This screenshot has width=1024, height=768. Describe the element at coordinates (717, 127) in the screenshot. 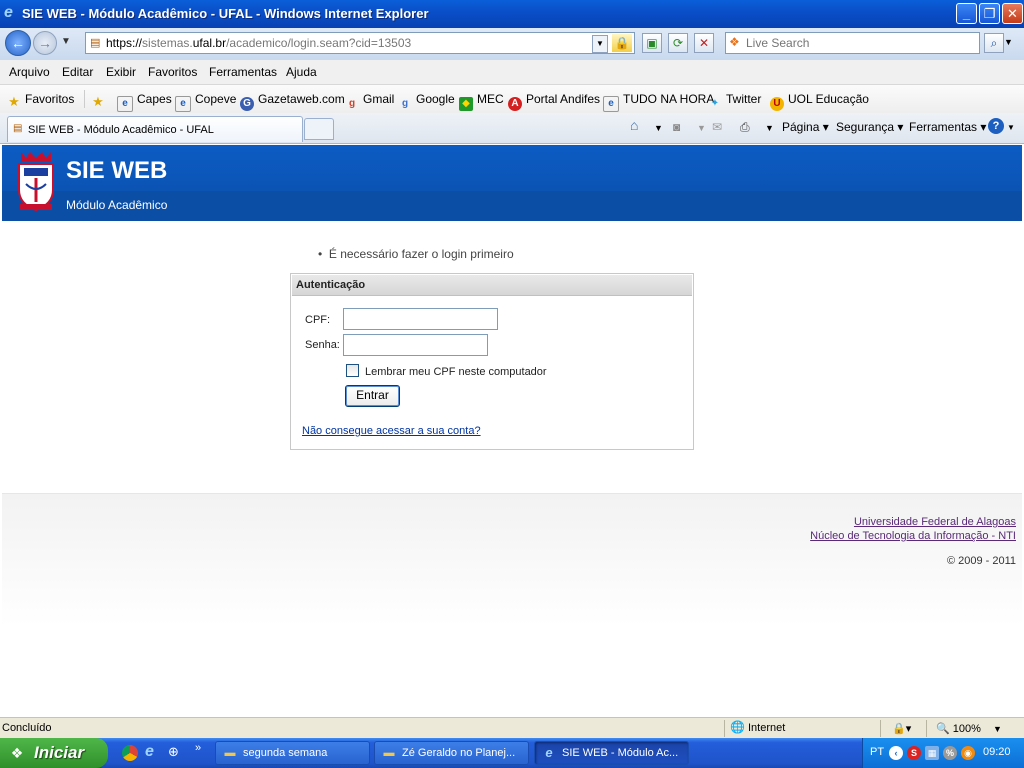

I see `mail-icon: ✉` at that location.